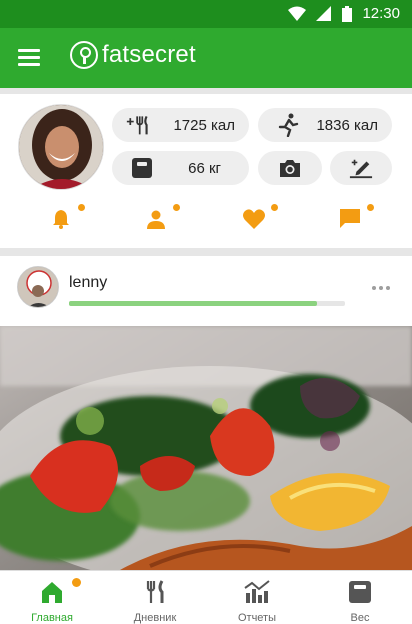  I want to click on status-bar: 12:30, so click(206, 14).